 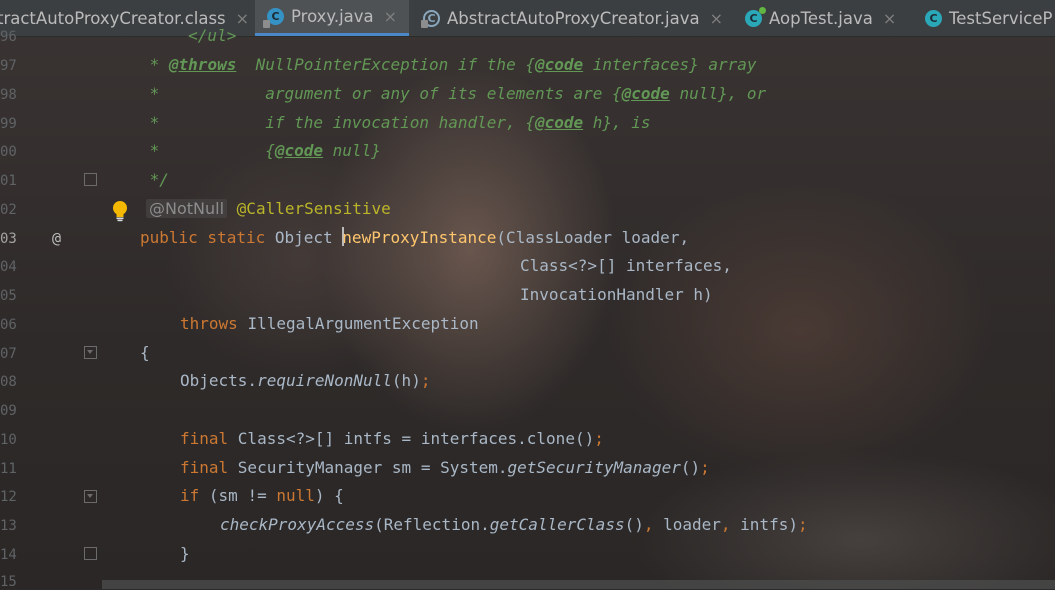 What do you see at coordinates (430, 18) in the screenshot?
I see `abstract-class-icon: C` at bounding box center [430, 18].